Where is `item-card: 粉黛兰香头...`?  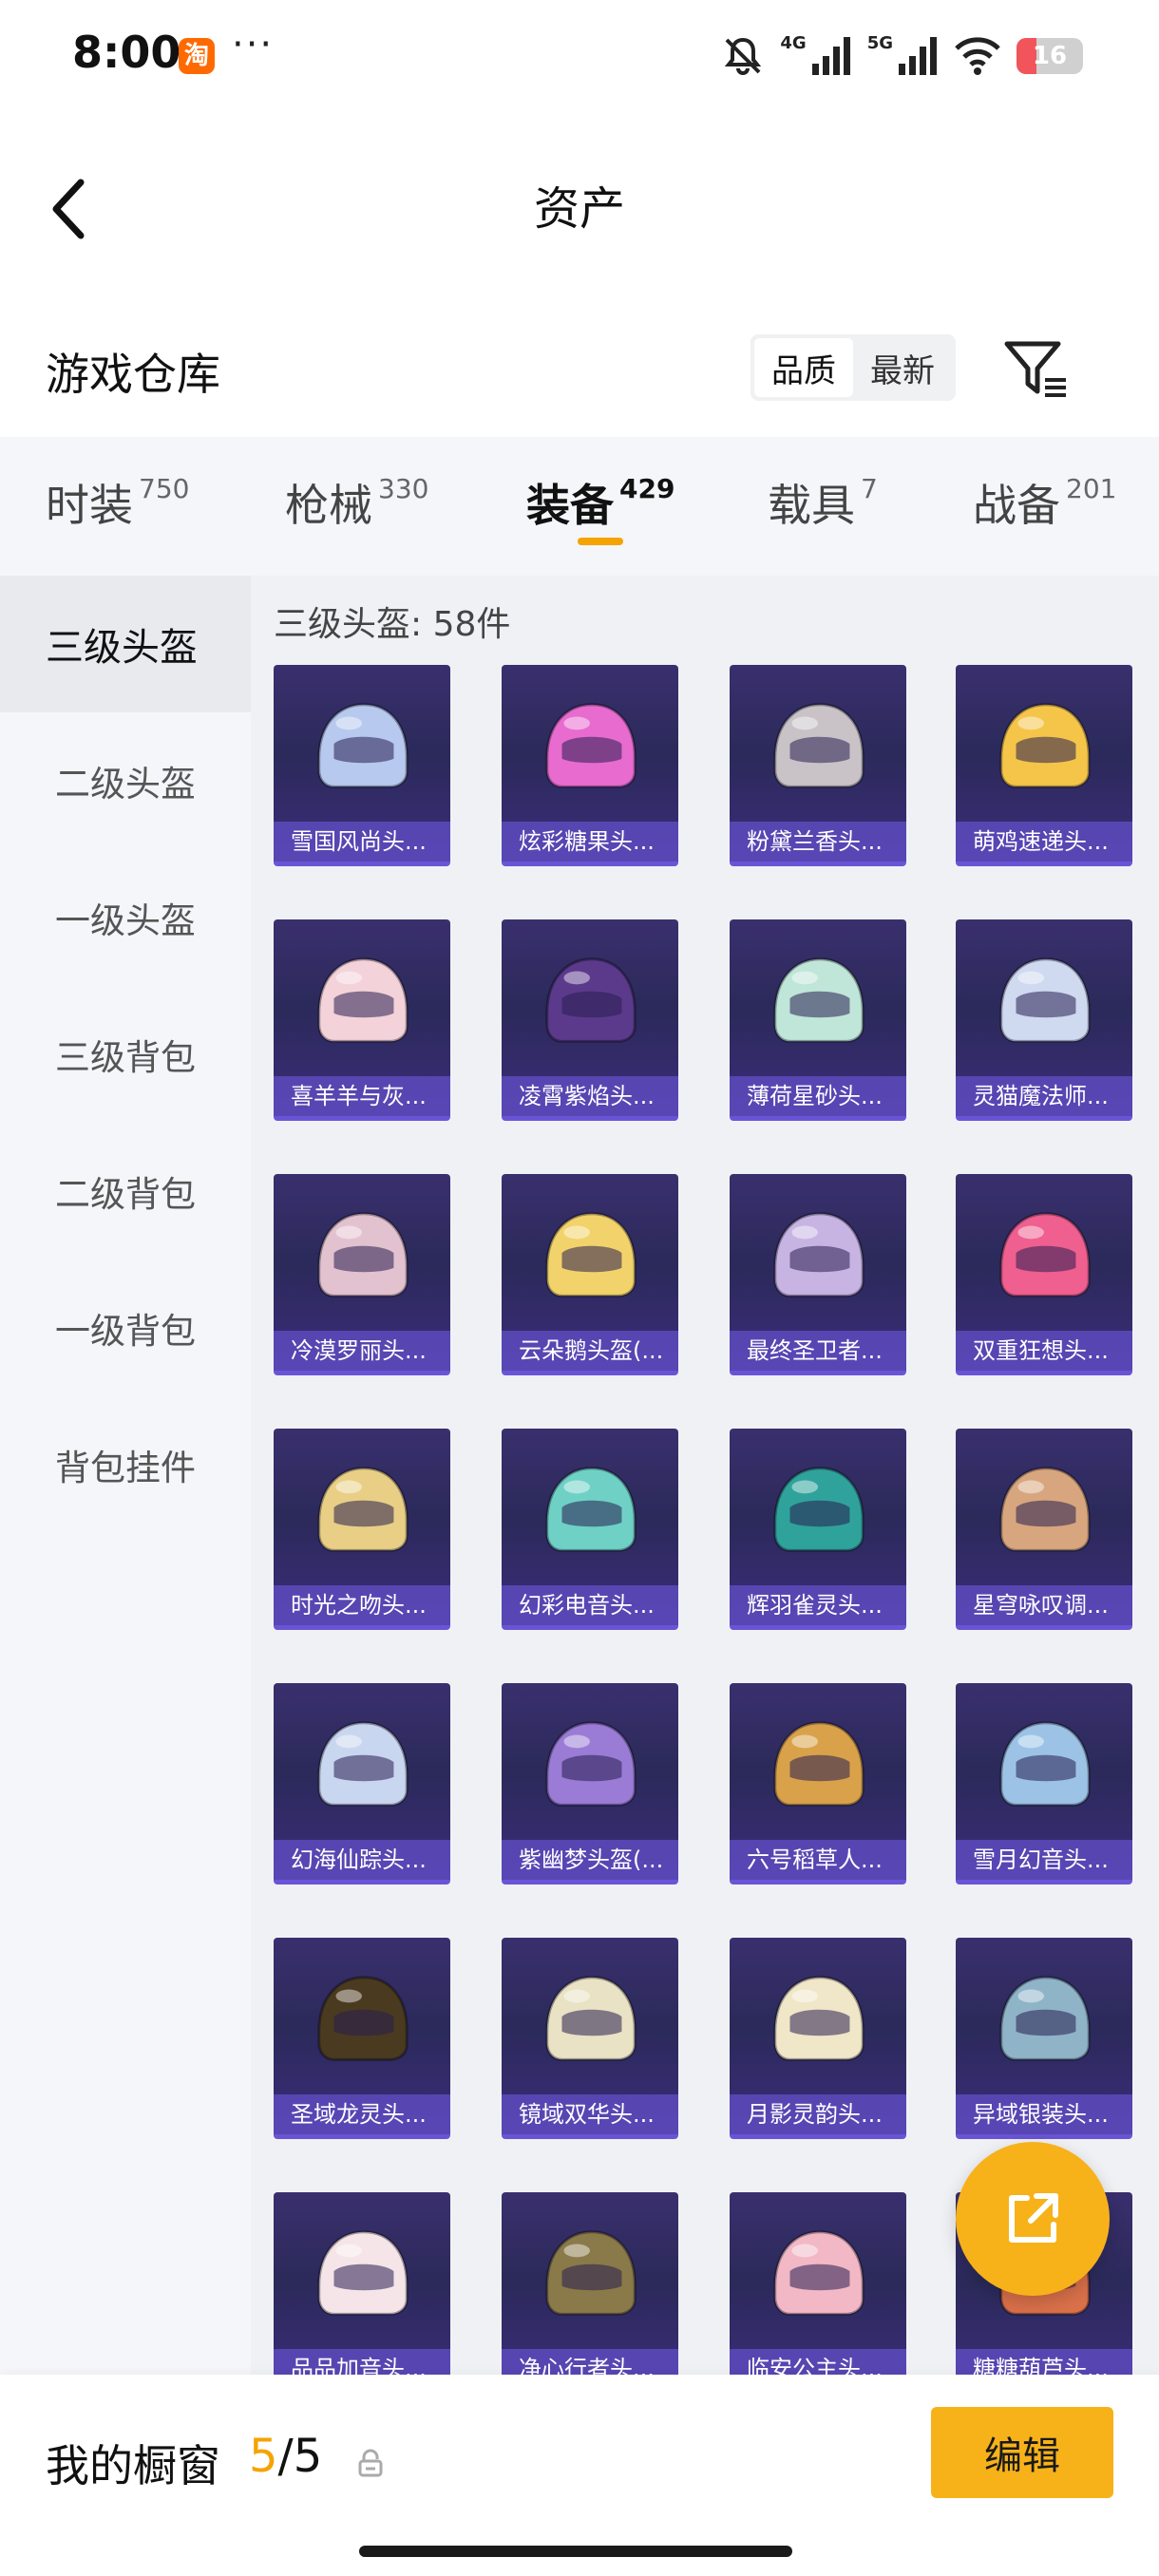 item-card: 粉黛兰香头... is located at coordinates (818, 765).